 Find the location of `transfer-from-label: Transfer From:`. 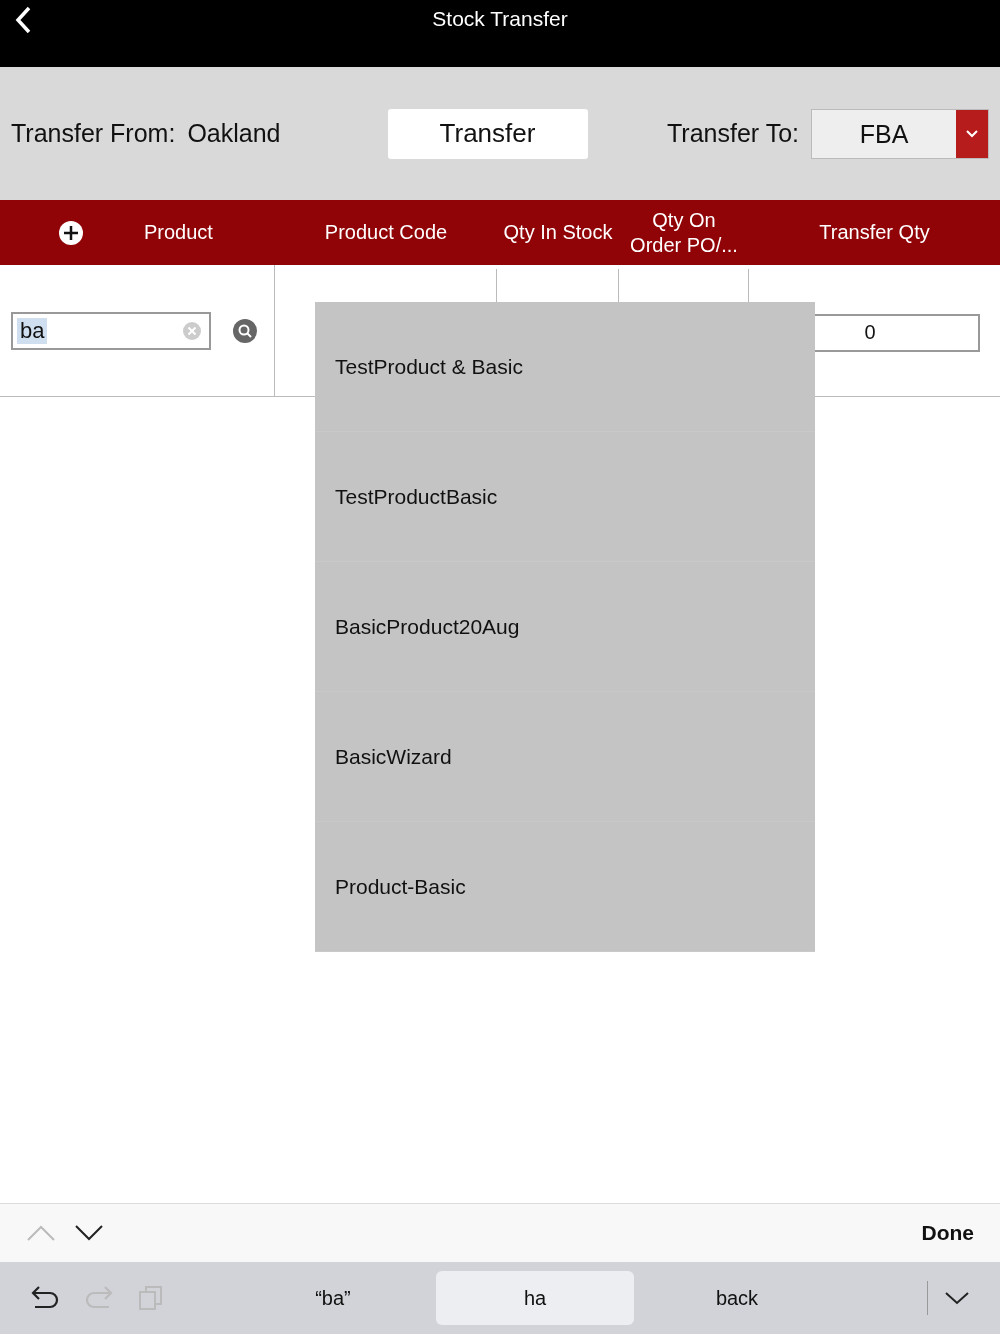

transfer-from-label: Transfer From: is located at coordinates (93, 133).